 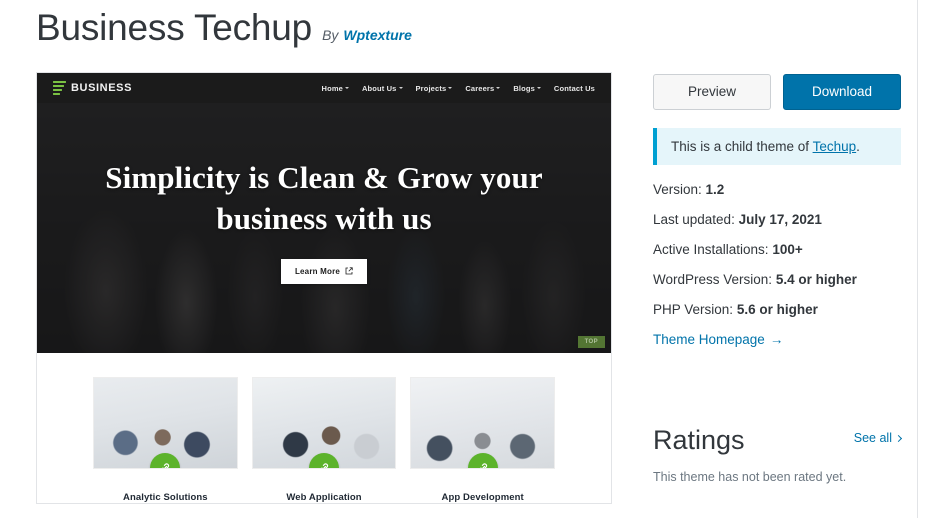 I want to click on nav-item-careers: Careers, so click(x=483, y=88).